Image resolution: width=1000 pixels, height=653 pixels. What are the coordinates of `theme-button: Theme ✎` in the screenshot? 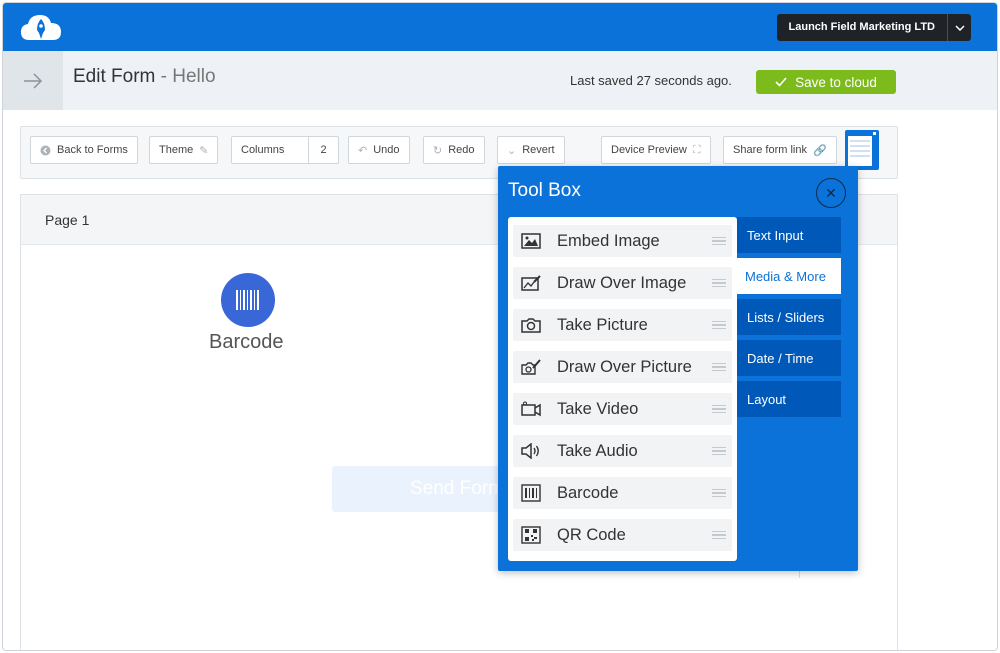 It's located at (184, 150).